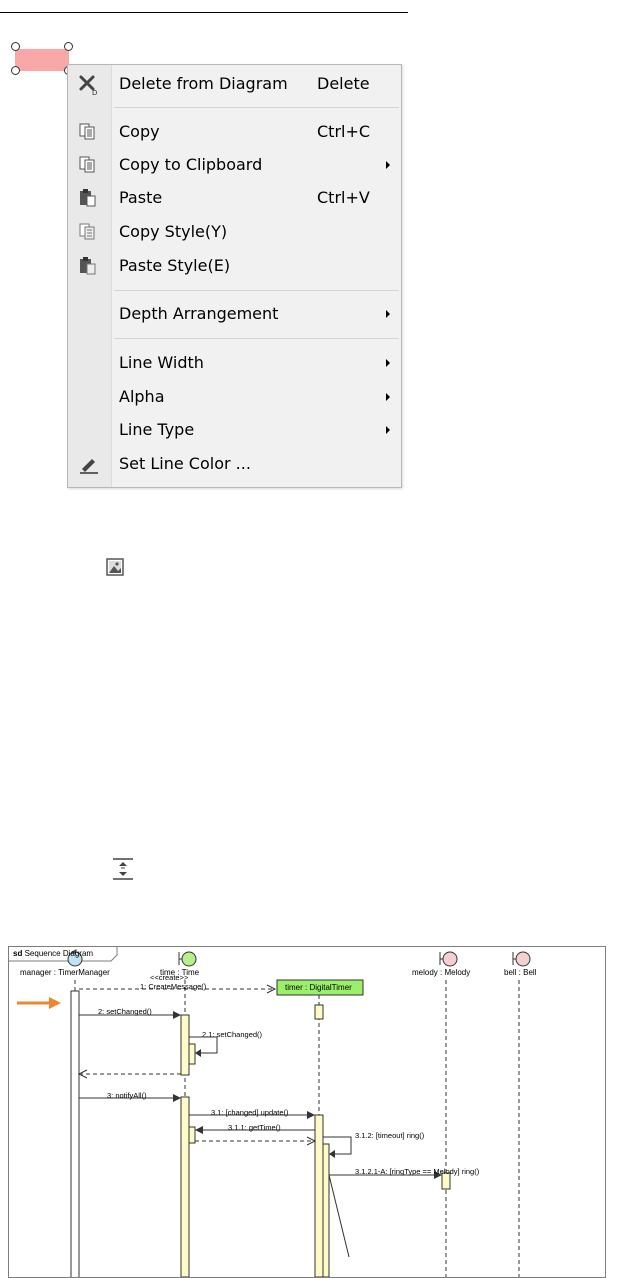  I want to click on menu-item-shortcut: Ctrl+C, so click(344, 131).